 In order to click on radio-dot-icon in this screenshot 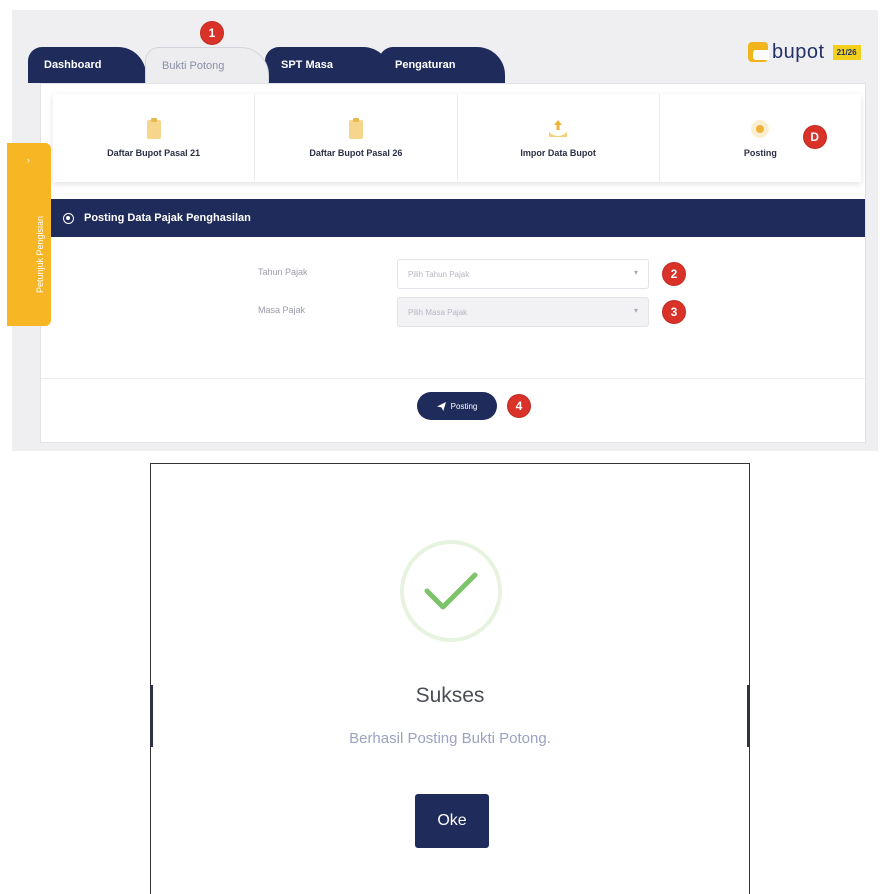, I will do `click(68, 218)`.